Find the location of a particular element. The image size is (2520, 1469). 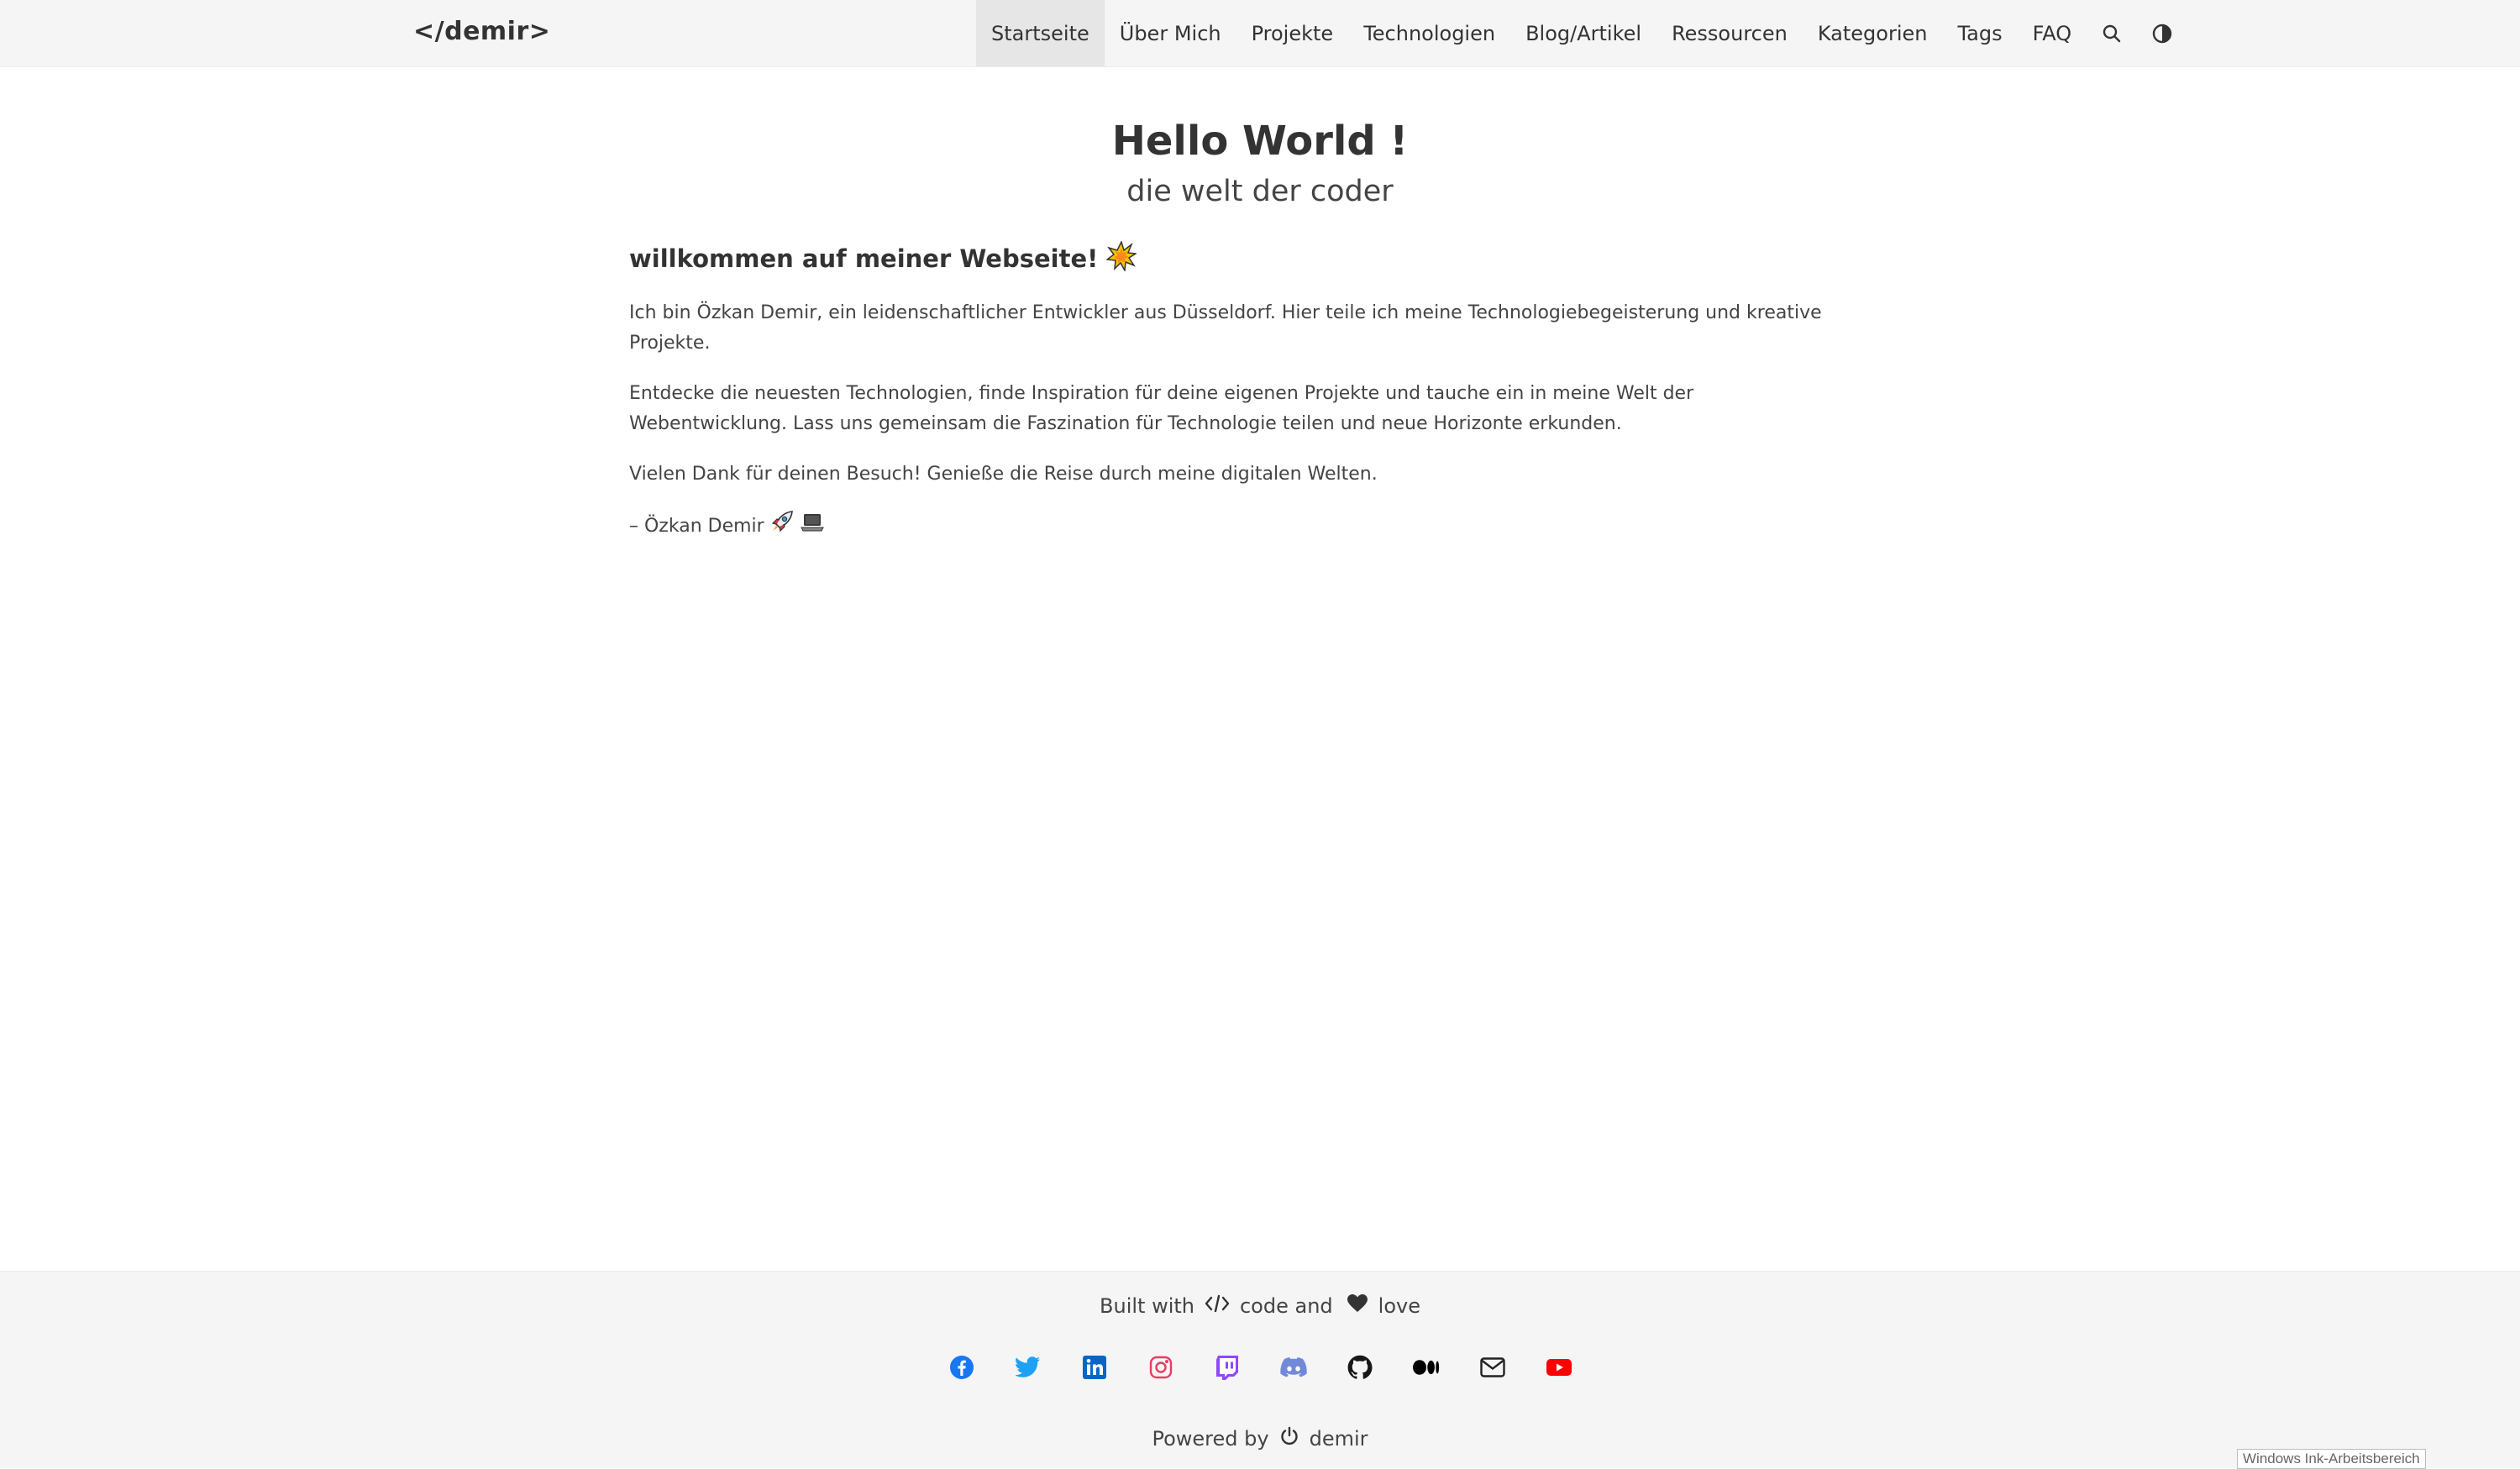

twitch-icon is located at coordinates (1227, 1367).